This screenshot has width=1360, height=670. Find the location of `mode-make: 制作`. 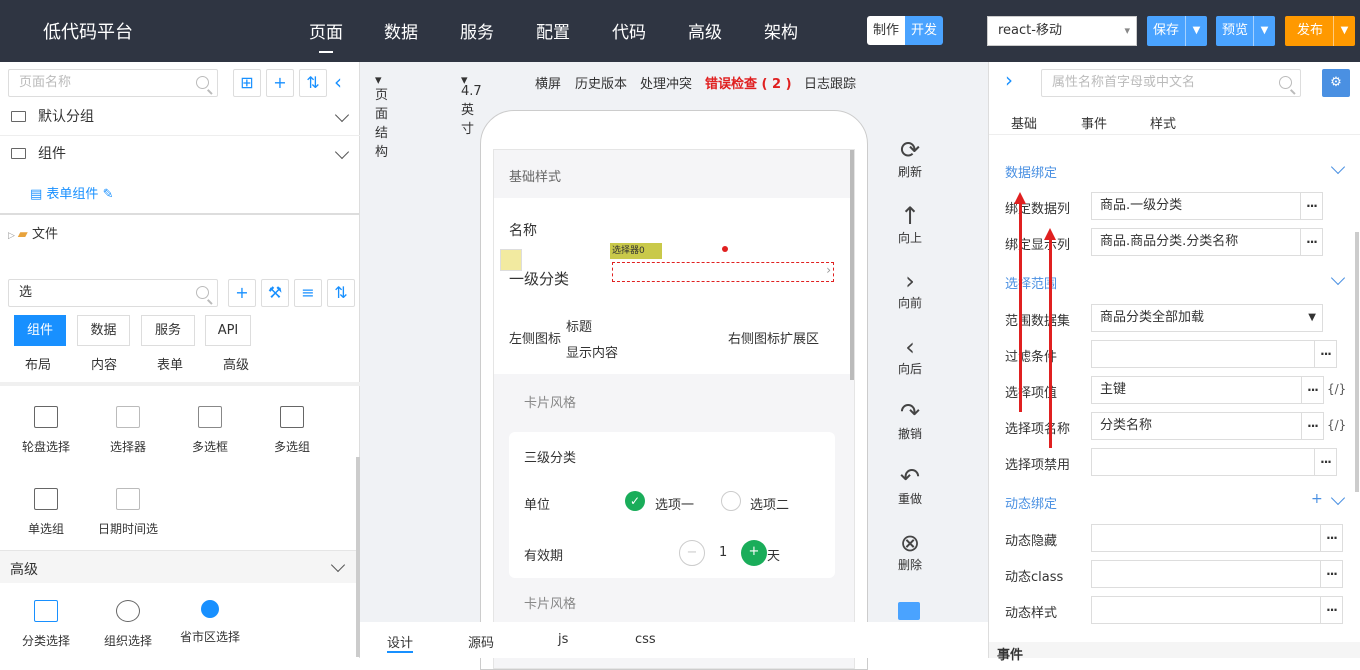

mode-make: 制作 is located at coordinates (886, 30).